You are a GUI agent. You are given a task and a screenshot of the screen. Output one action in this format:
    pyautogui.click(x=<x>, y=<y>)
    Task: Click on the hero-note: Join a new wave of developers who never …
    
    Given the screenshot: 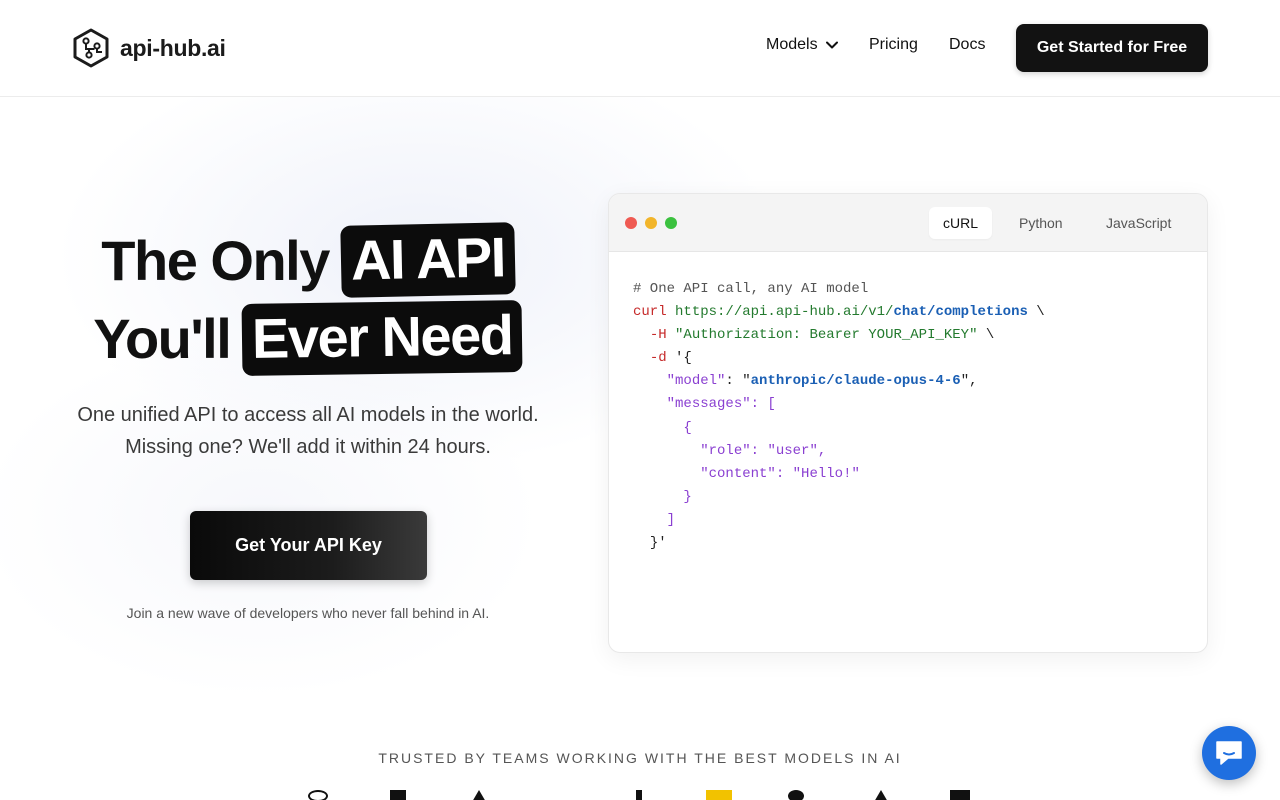 What is the action you would take?
    pyautogui.click(x=308, y=613)
    